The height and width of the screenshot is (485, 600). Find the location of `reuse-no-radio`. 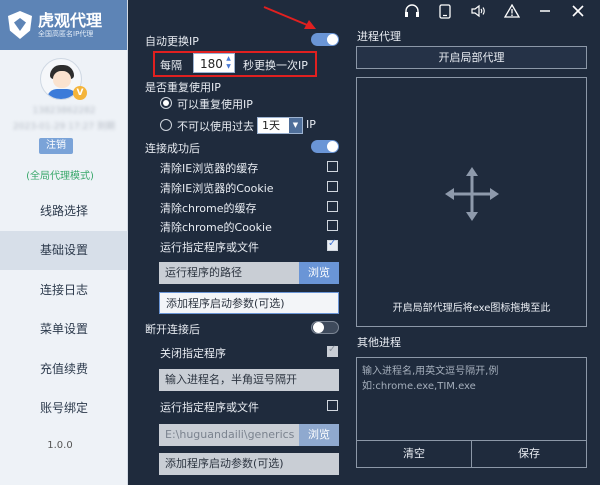

reuse-no-radio is located at coordinates (166, 125).